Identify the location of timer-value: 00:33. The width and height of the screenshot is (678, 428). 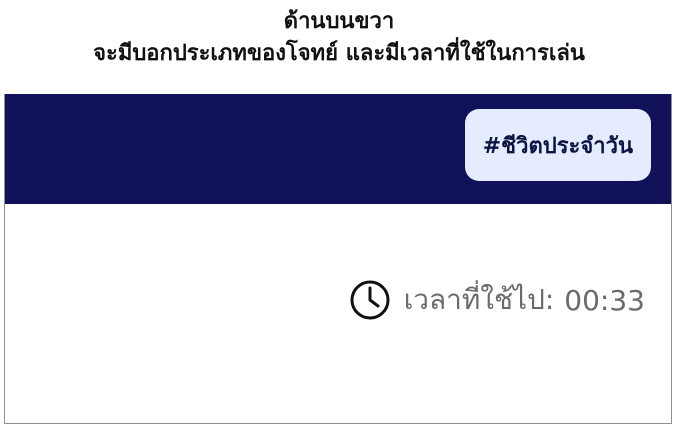
(604, 300).